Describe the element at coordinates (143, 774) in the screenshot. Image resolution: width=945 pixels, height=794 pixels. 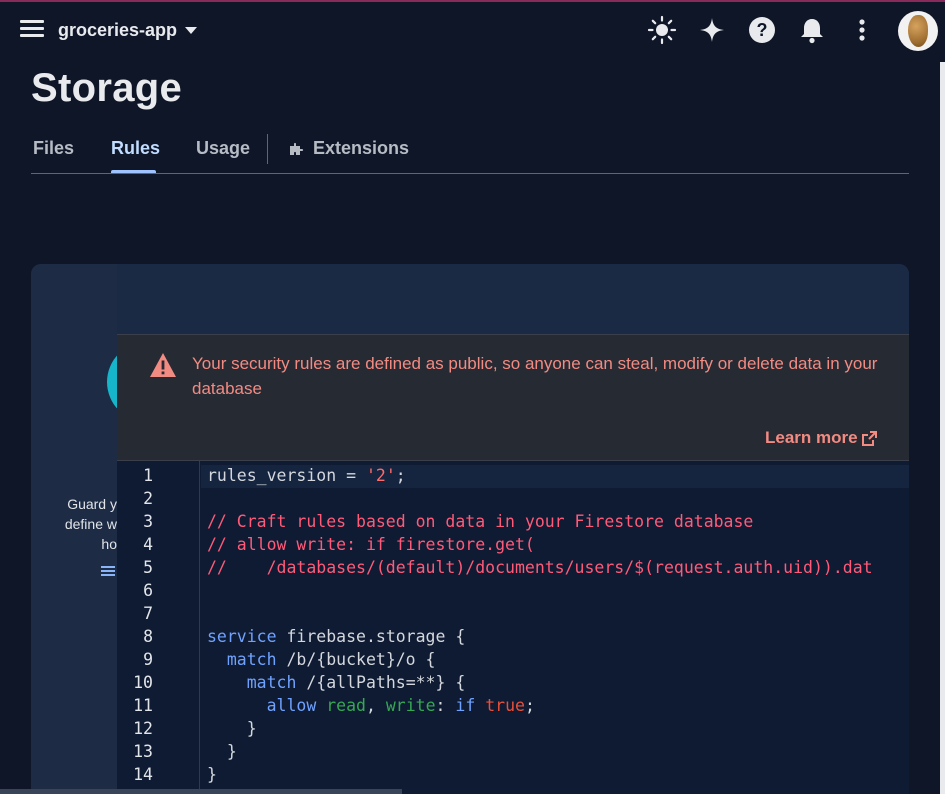
I see `line-number: 14` at that location.